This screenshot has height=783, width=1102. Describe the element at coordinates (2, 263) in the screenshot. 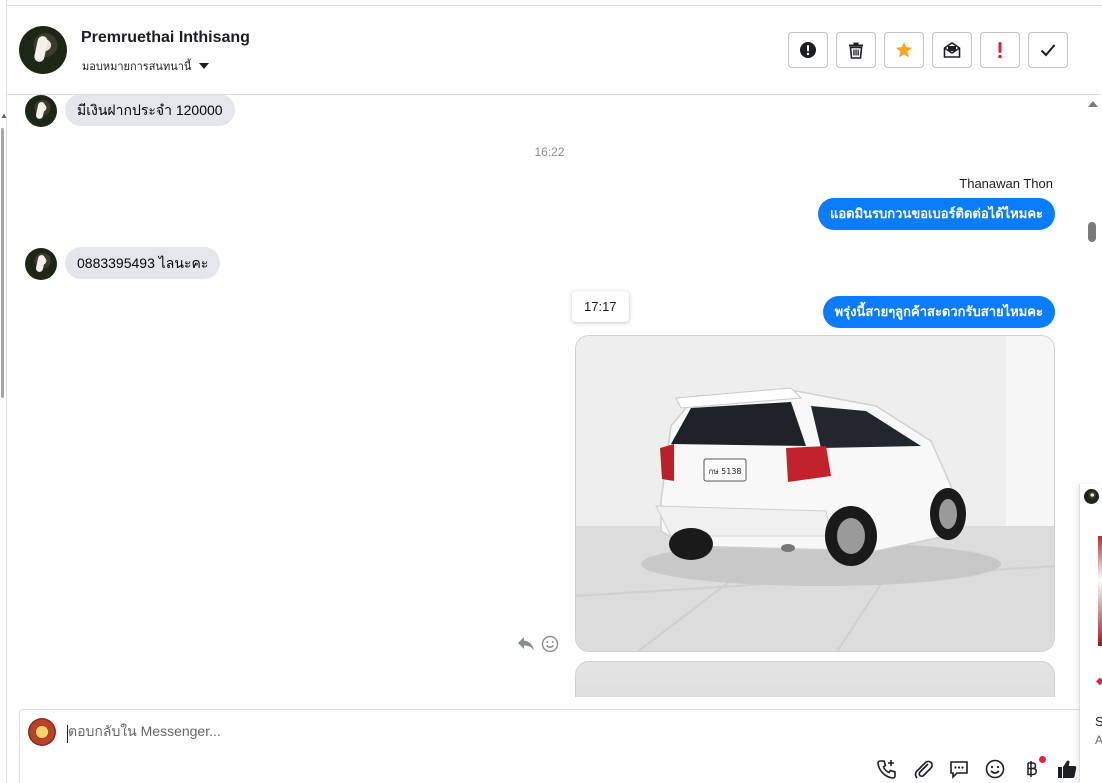

I see `left-scroll-thumb` at that location.